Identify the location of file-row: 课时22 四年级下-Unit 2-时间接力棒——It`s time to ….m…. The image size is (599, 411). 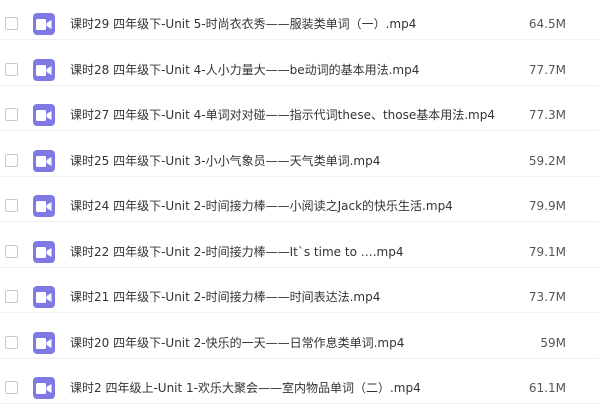
(299, 245).